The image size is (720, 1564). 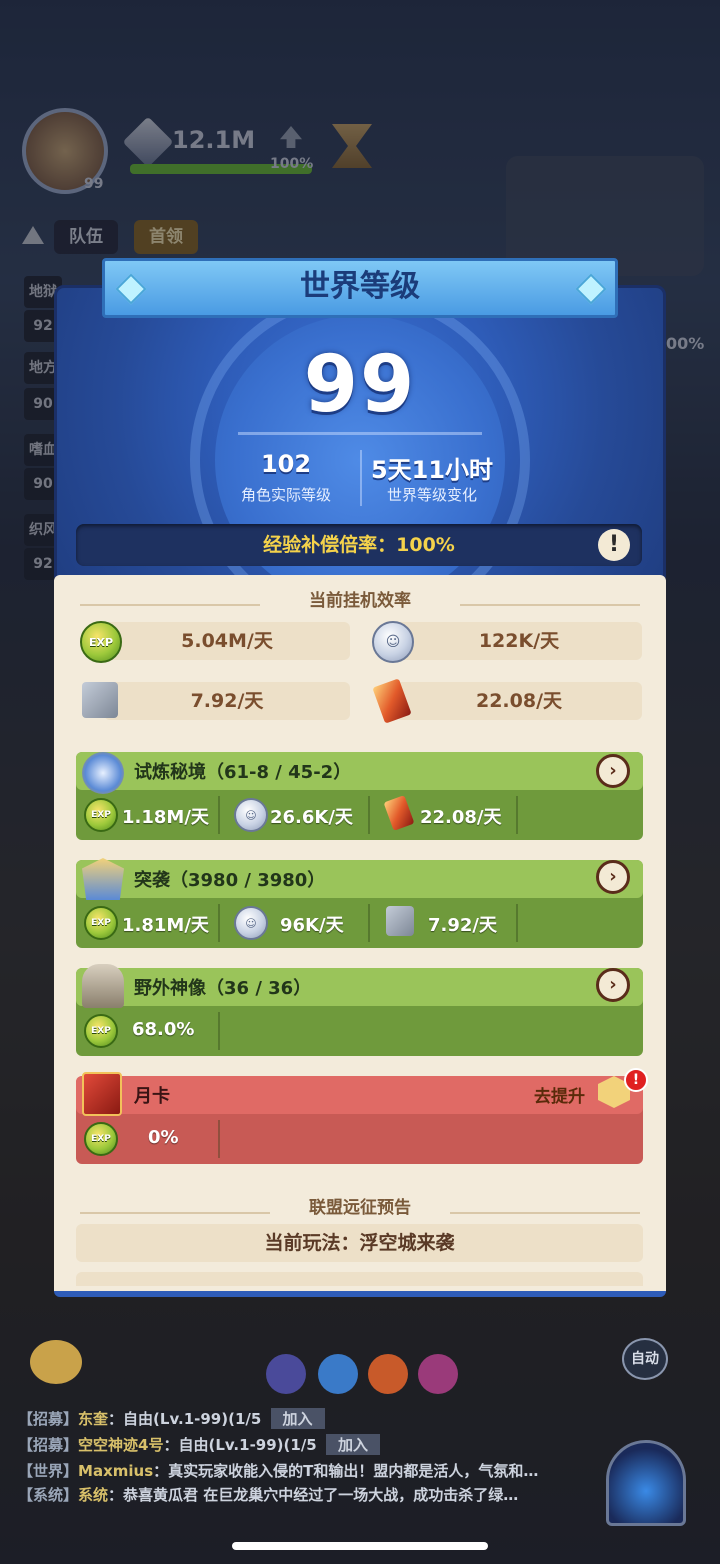 I want to click on alert-badge-icon: !, so click(x=636, y=1080).